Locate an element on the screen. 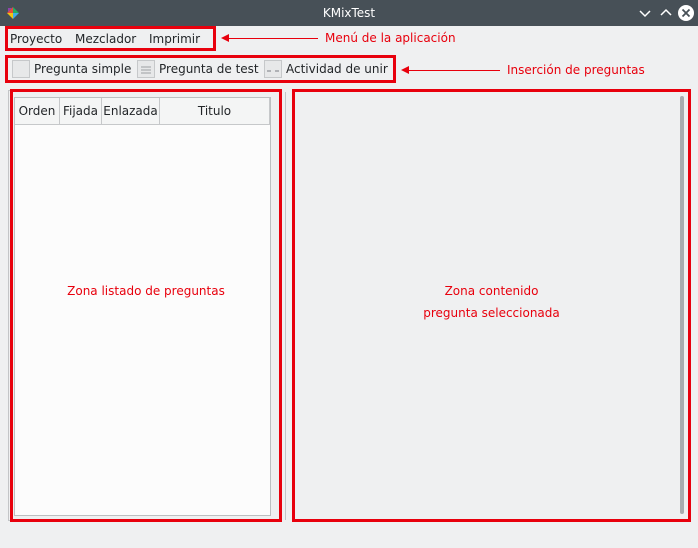 The height and width of the screenshot is (548, 698). pane-splitter is located at coordinates (288, 306).